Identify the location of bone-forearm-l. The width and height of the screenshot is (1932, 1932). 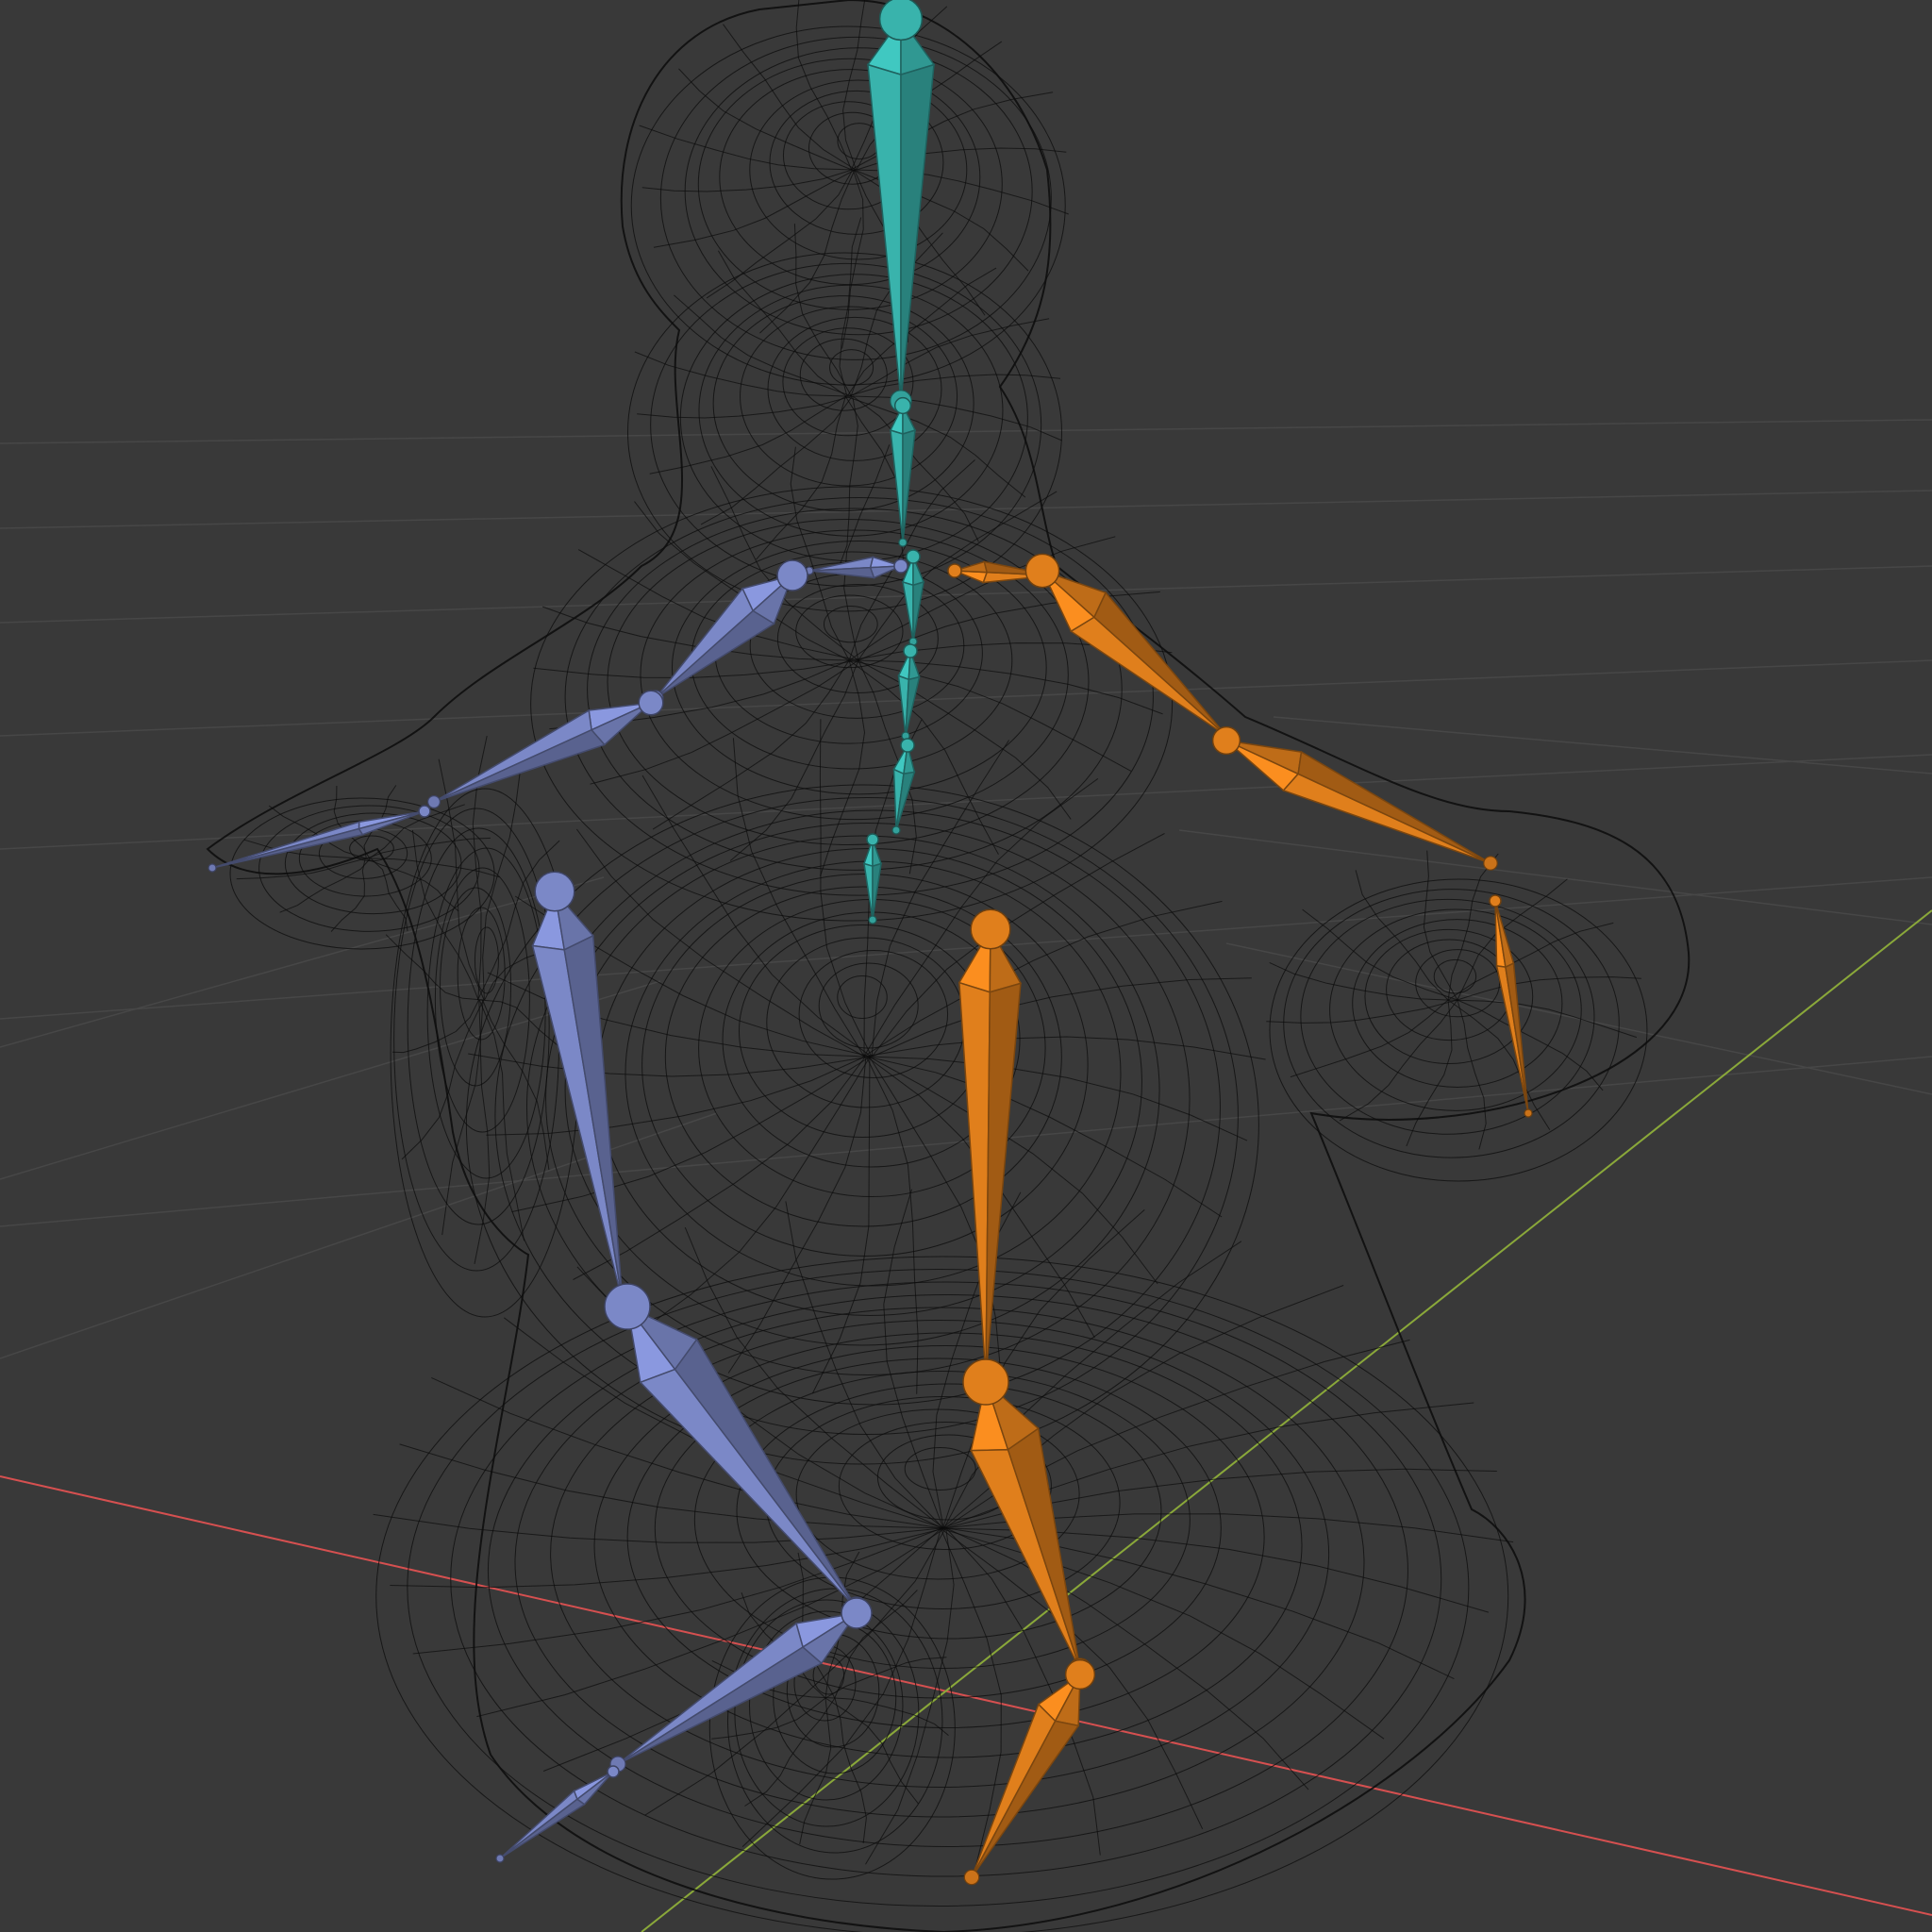
(545, 749).